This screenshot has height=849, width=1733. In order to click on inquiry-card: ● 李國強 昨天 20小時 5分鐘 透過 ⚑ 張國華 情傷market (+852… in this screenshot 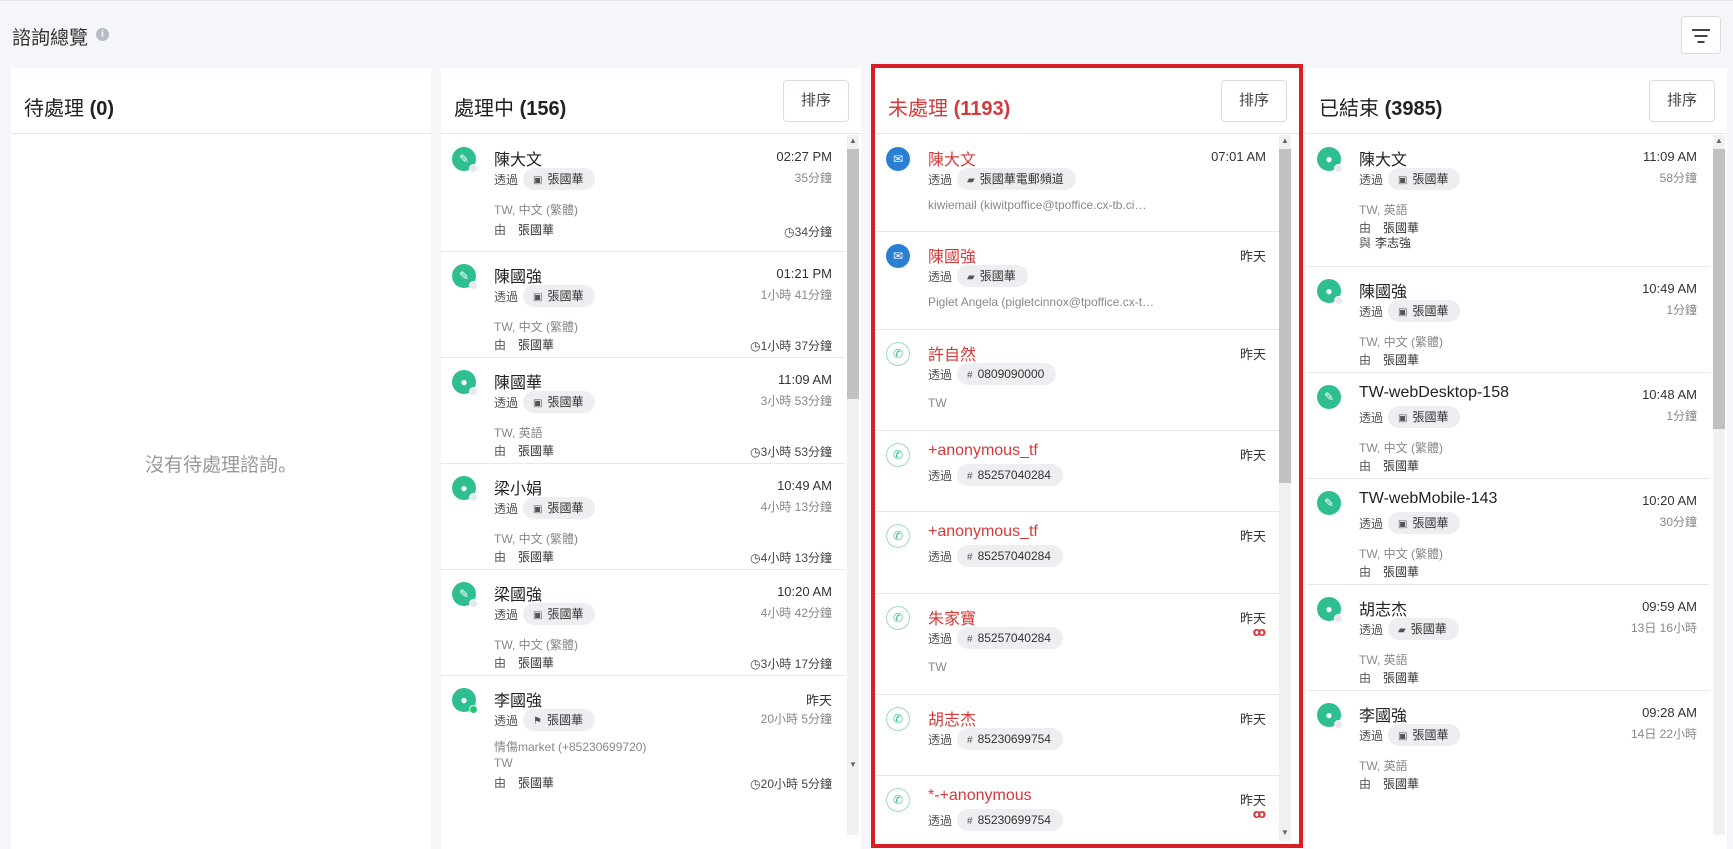, I will do `click(643, 736)`.